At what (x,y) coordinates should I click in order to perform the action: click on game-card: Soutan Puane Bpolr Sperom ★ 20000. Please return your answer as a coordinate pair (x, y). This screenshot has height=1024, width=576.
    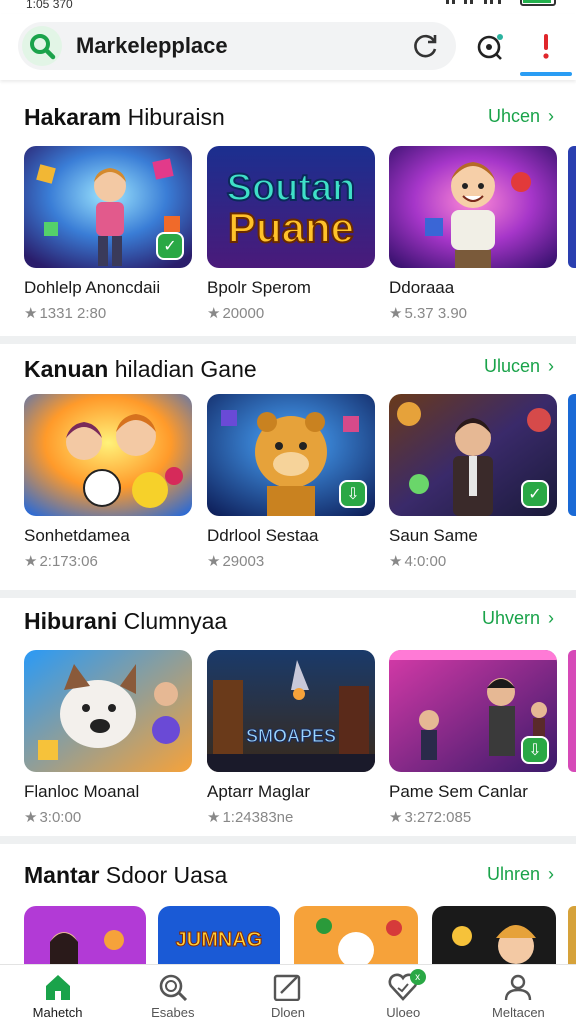
    Looking at the image, I should click on (291, 234).